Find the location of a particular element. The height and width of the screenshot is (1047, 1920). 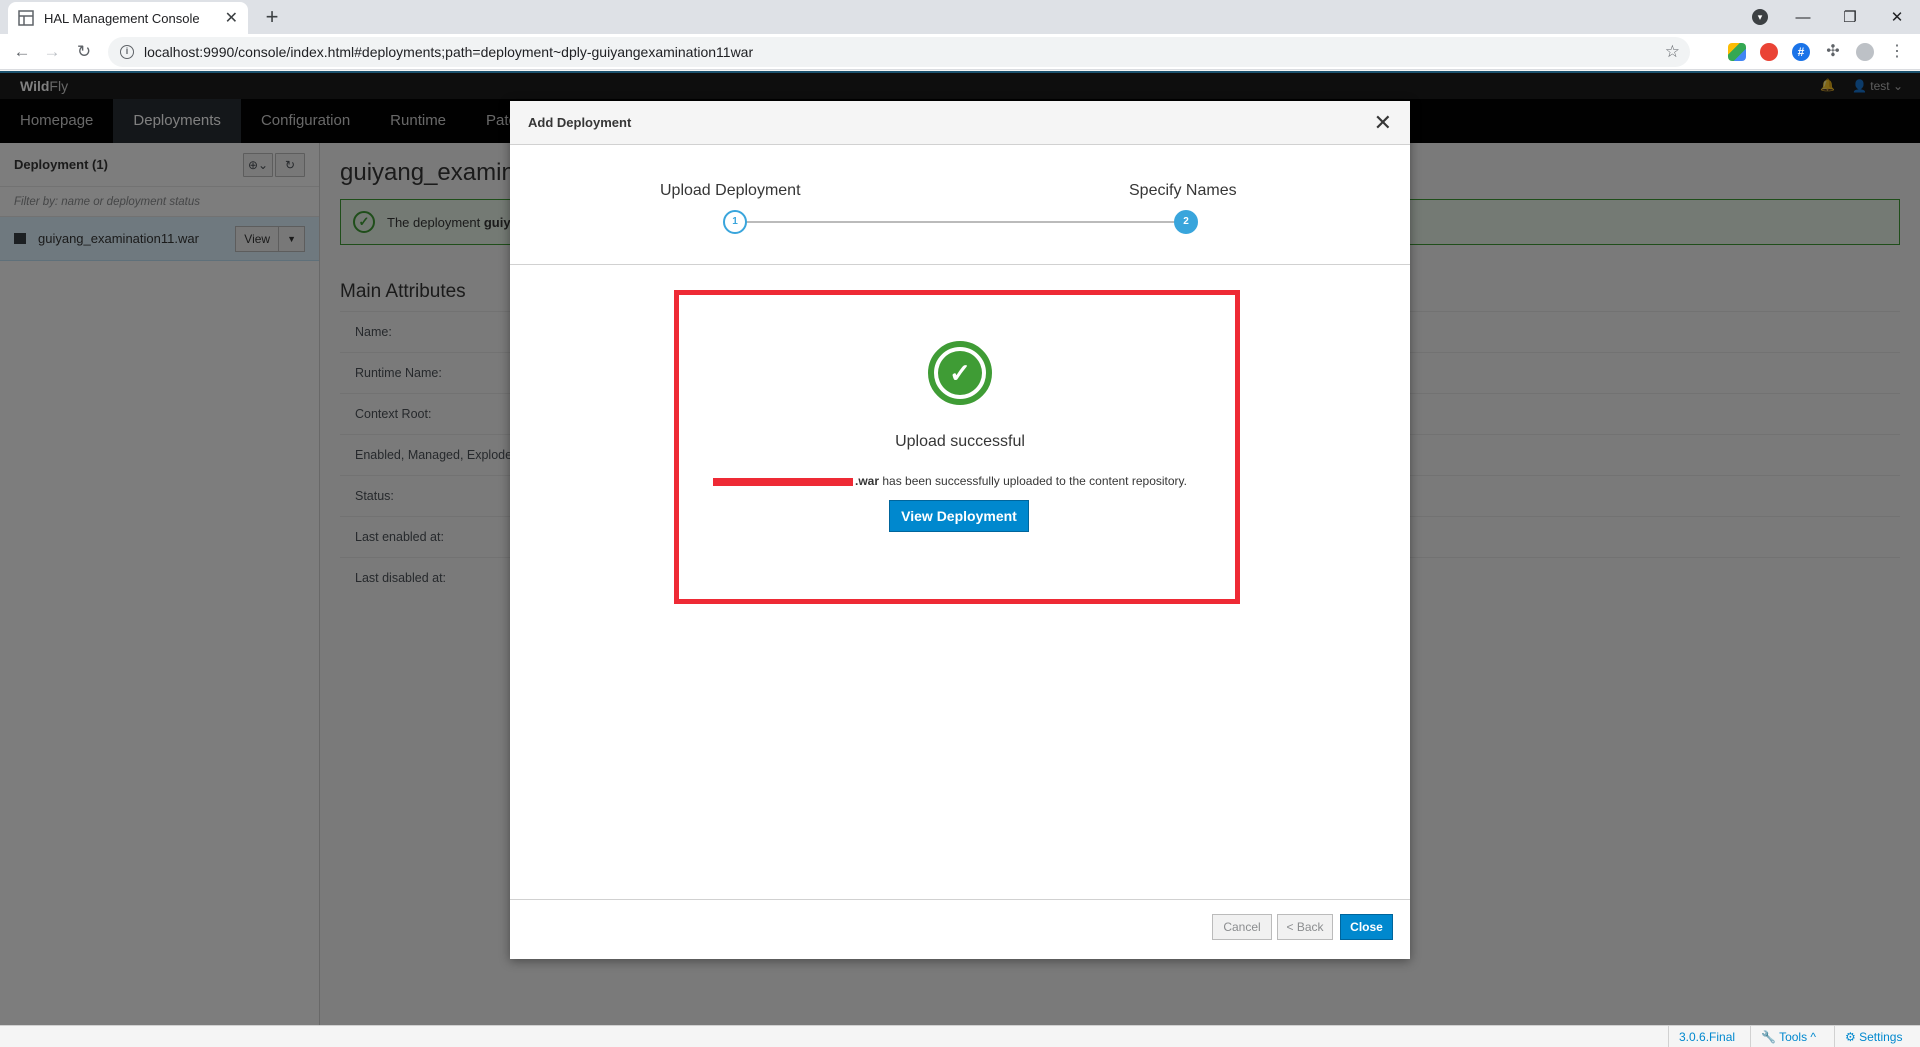

extensions-puzzle-icon: ✣ is located at coordinates (1833, 52).